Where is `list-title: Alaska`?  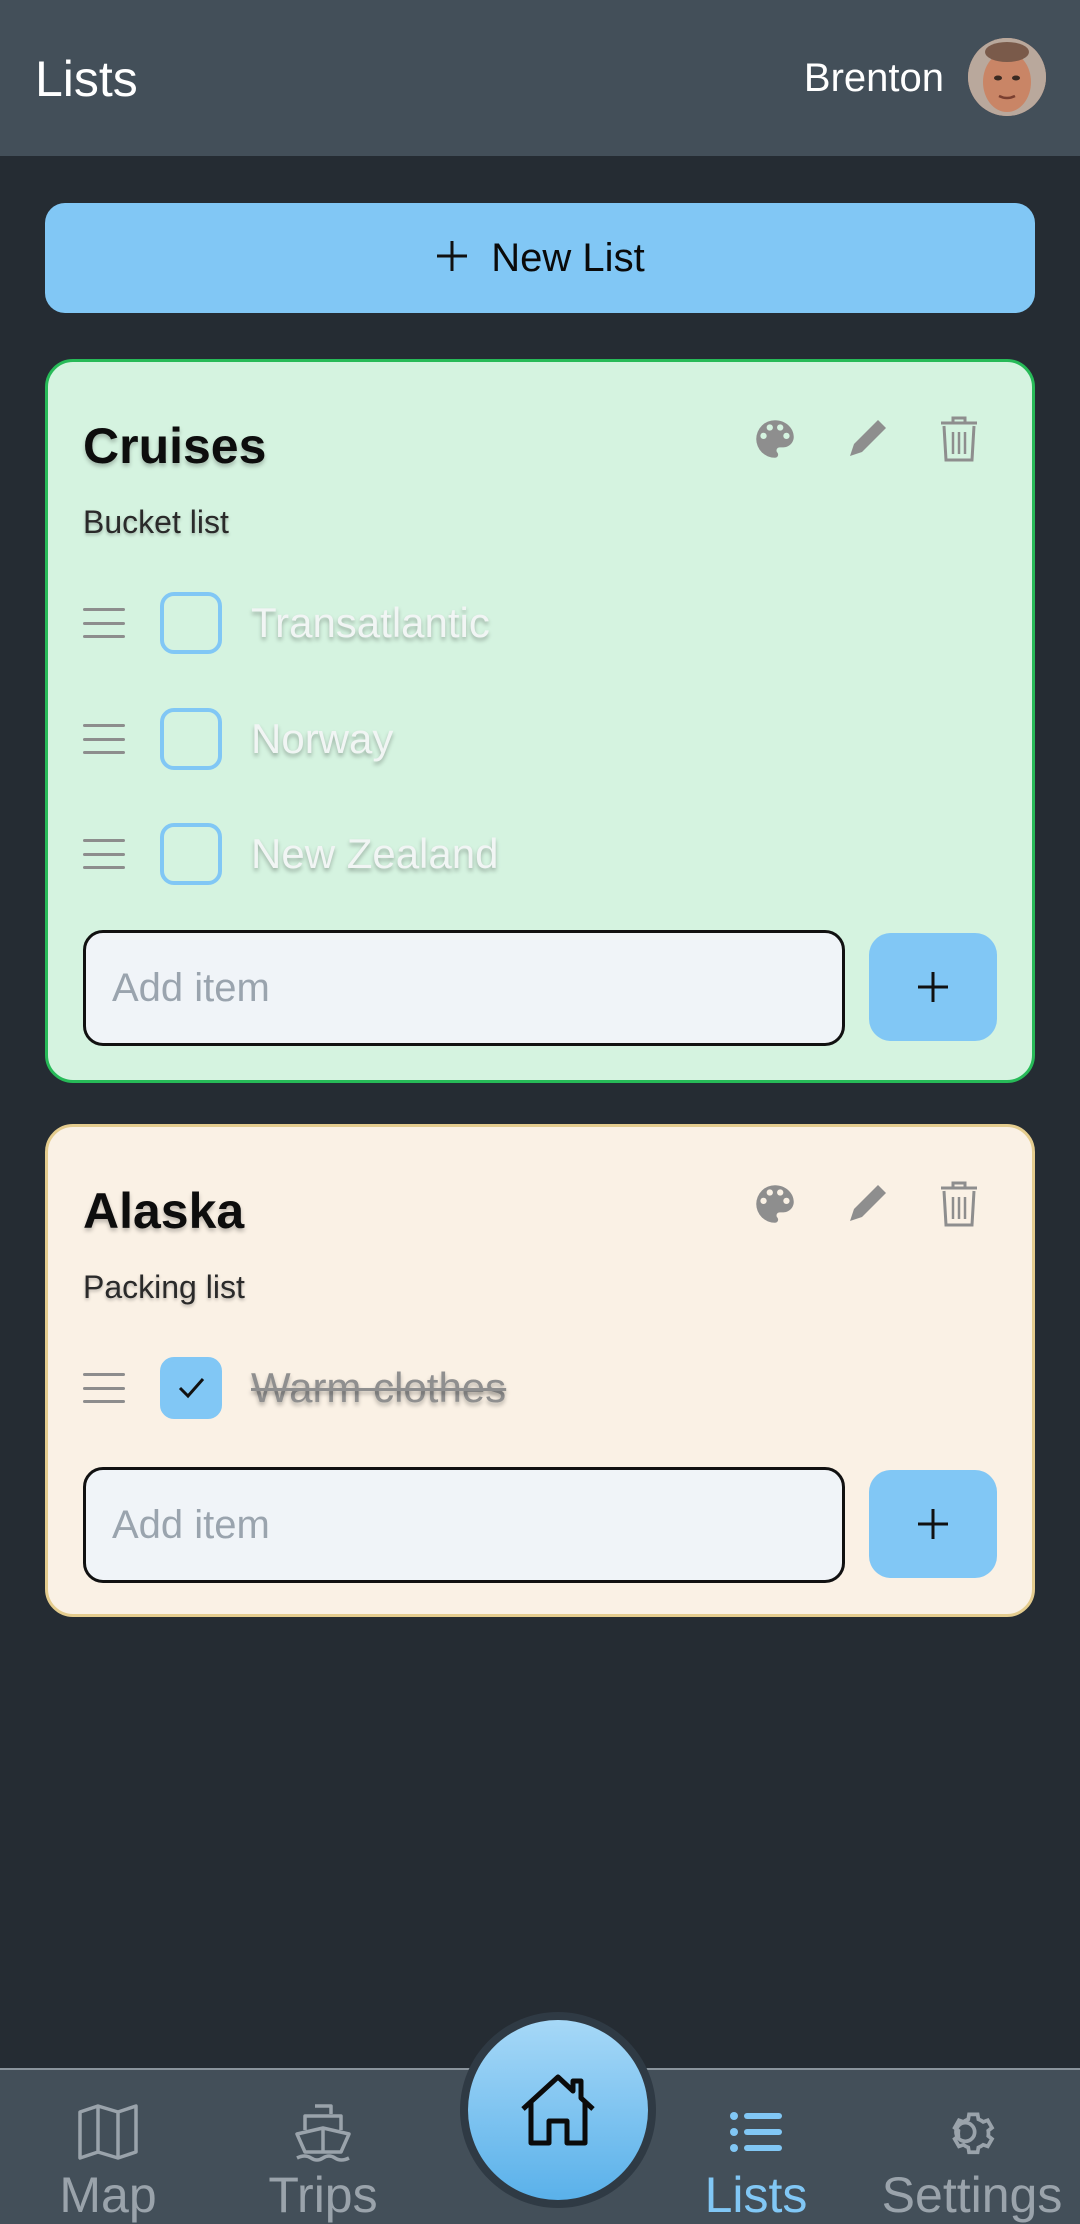
list-title: Alaska is located at coordinates (164, 1211).